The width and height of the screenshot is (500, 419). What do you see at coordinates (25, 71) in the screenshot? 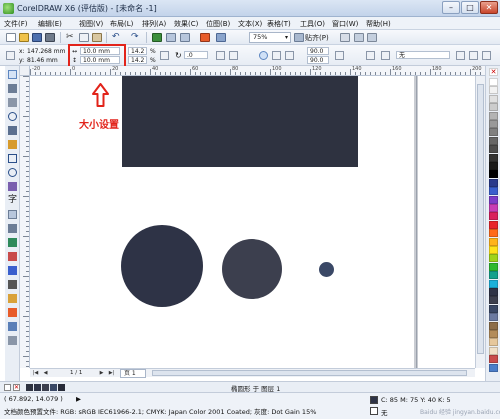
I see `ruler-origin` at bounding box center [25, 71].